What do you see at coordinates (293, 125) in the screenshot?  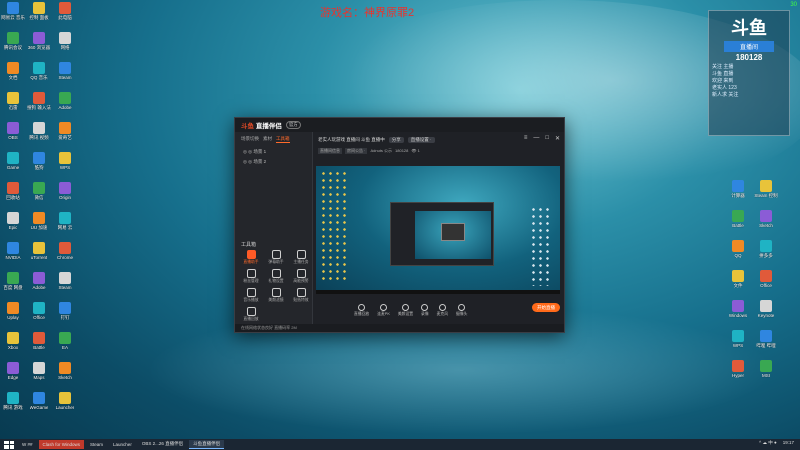 I see `version-pill: 官方` at bounding box center [293, 125].